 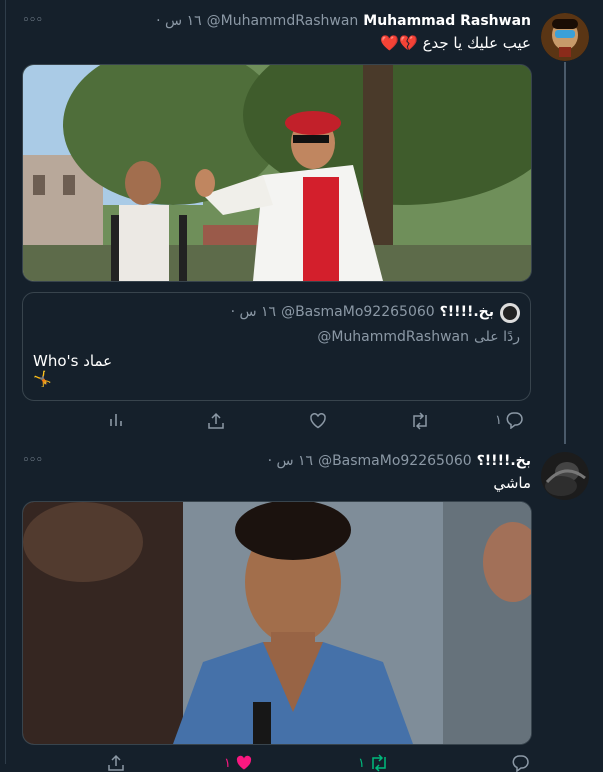 I want to click on quoted-avatar-image, so click(x=510, y=313).